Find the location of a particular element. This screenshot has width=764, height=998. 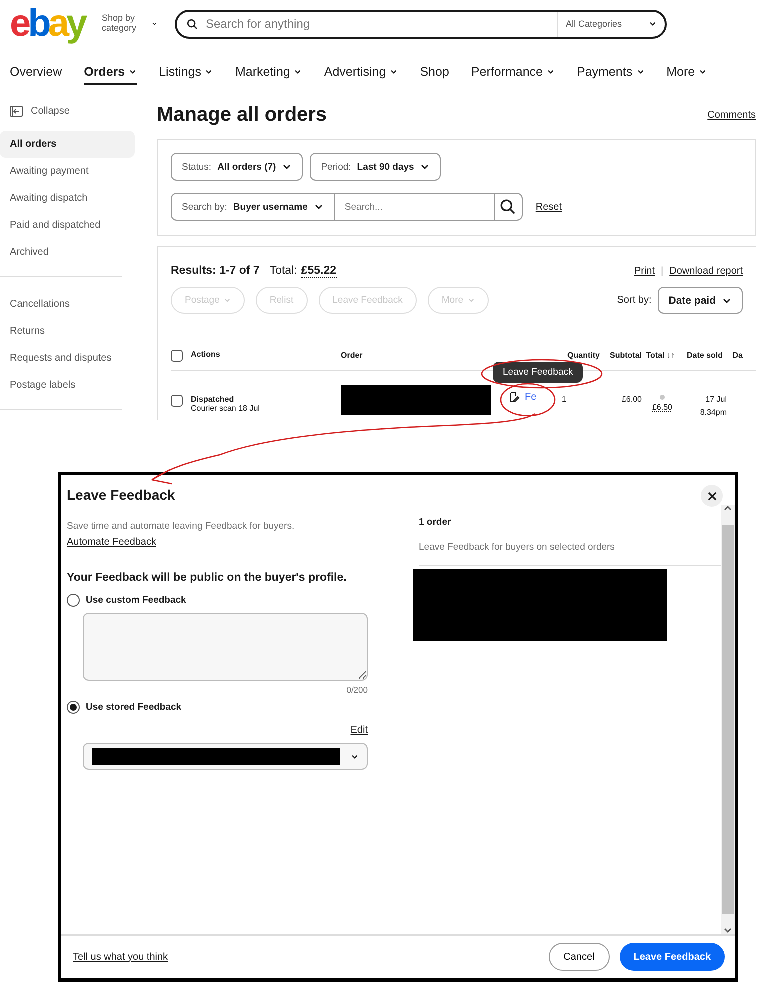

nav-tab: Advertising is located at coordinates (361, 73).